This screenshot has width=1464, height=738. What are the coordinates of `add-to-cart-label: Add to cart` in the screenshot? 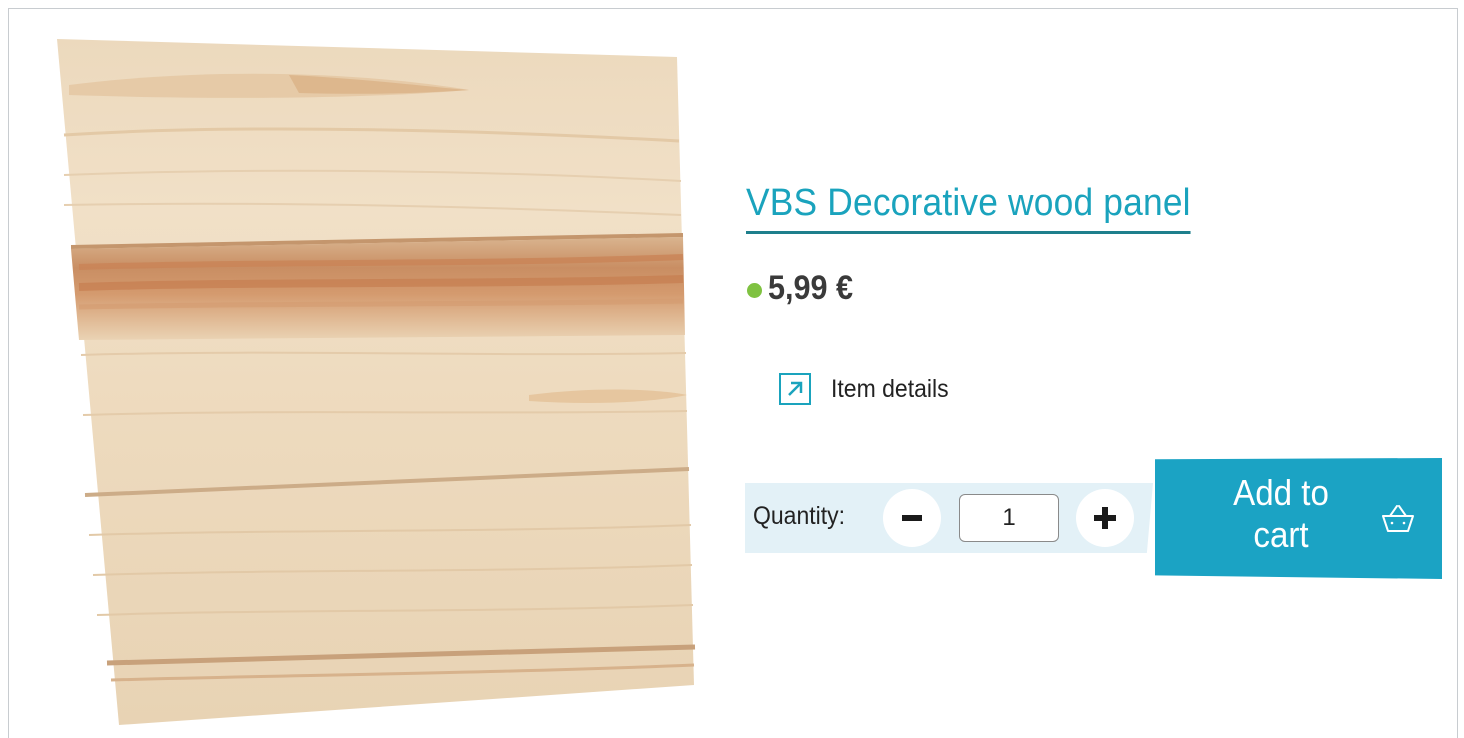 It's located at (1281, 514).